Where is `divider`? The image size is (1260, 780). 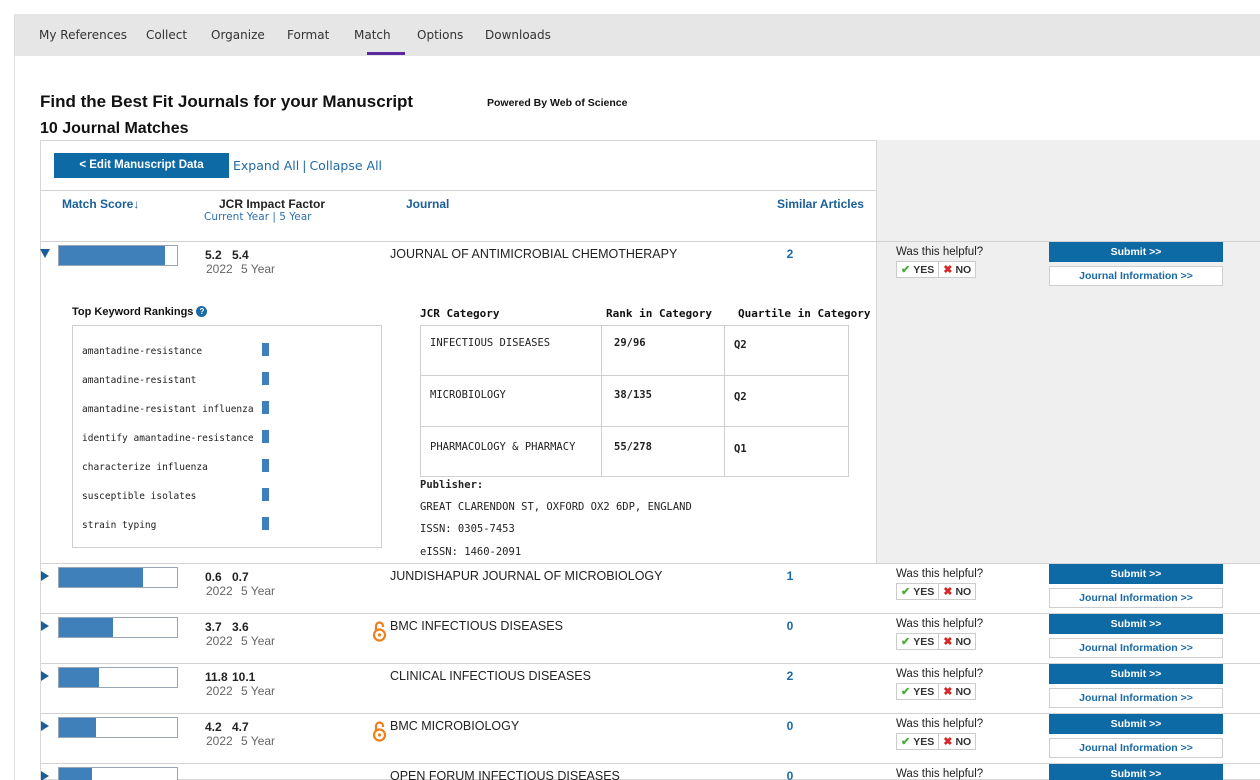
divider is located at coordinates (458, 190).